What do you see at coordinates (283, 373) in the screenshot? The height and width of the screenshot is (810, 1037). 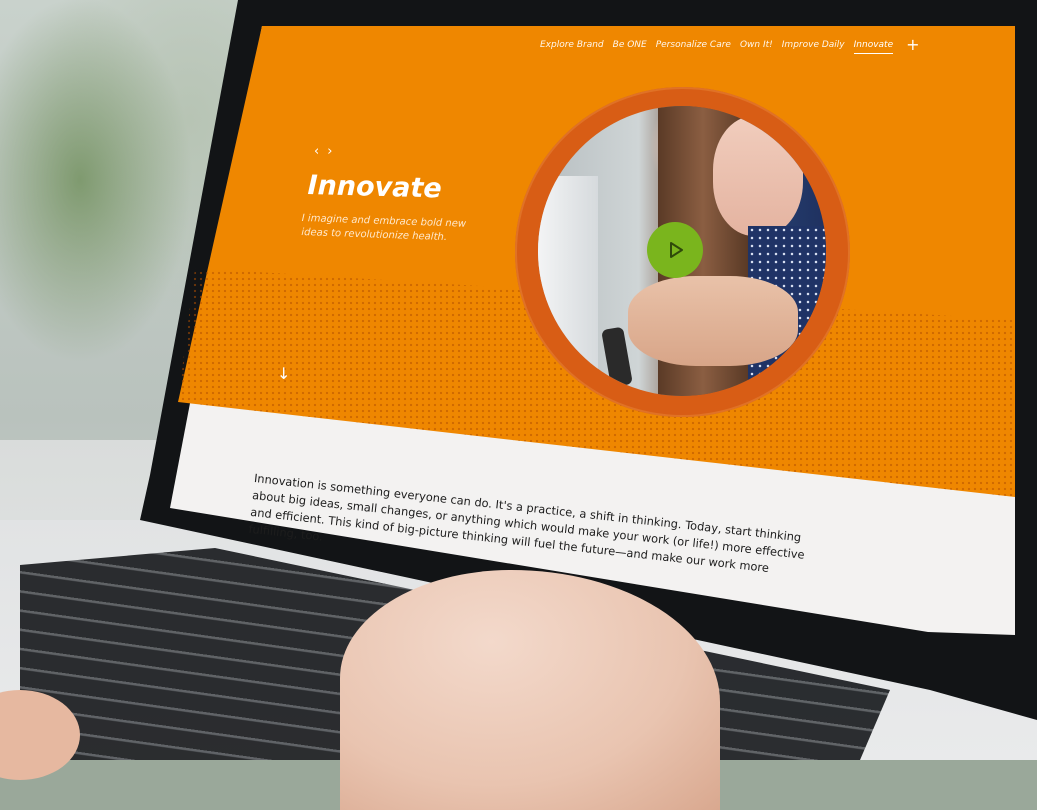 I see `arrow-down-icon: ↓` at bounding box center [283, 373].